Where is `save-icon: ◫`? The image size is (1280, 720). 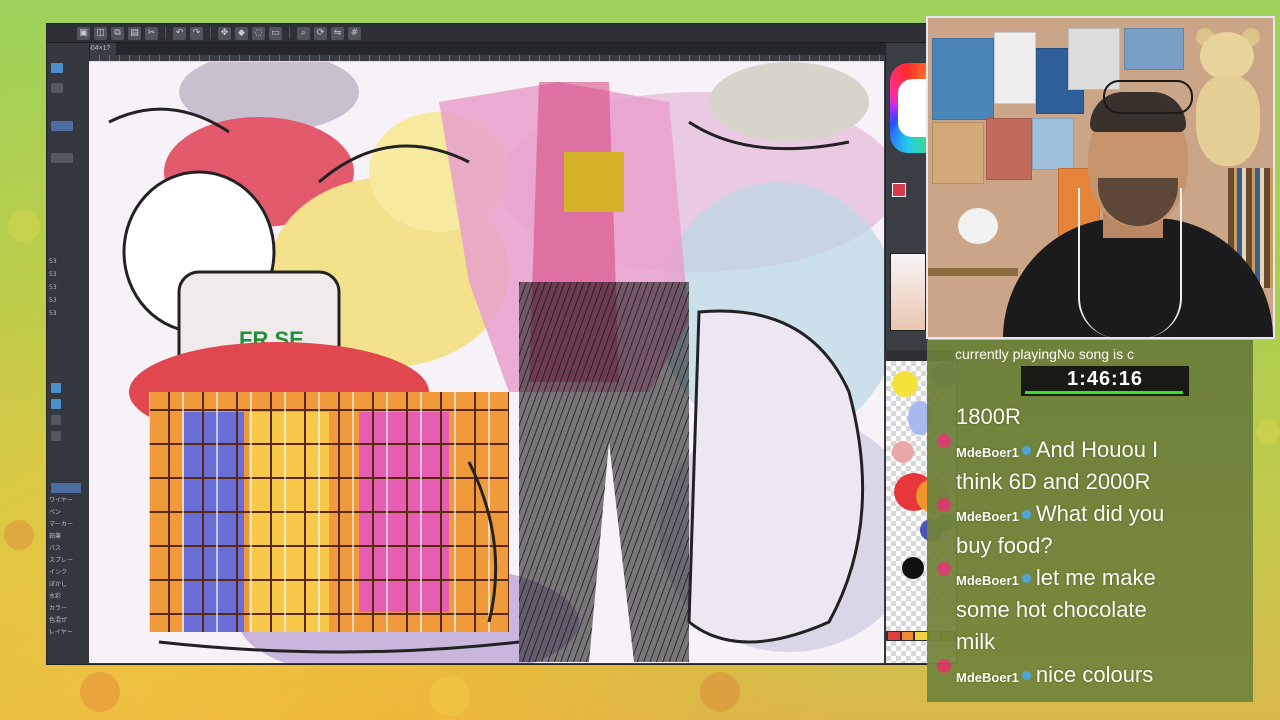
save-icon: ◫ is located at coordinates (100, 33).